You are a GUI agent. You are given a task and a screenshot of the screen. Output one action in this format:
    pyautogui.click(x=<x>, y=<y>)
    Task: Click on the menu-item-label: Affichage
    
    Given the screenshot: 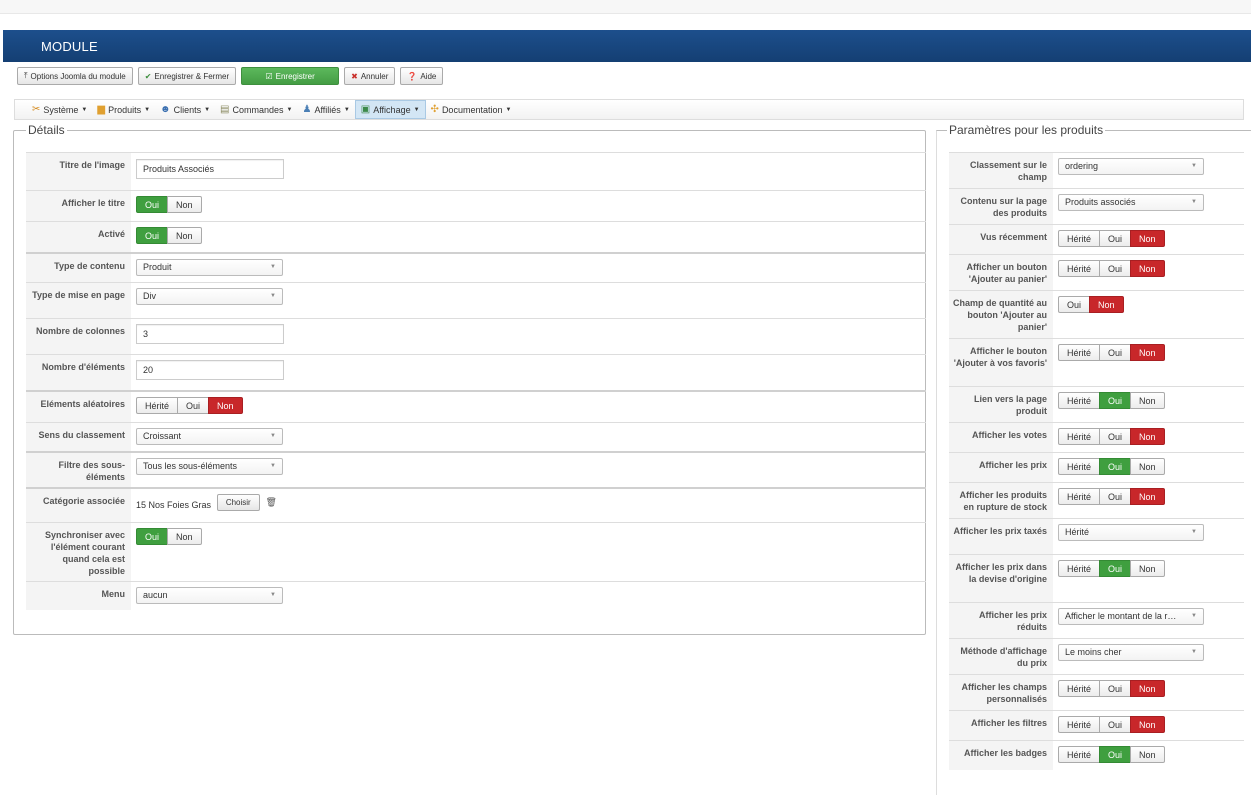 What is the action you would take?
    pyautogui.click(x=392, y=109)
    